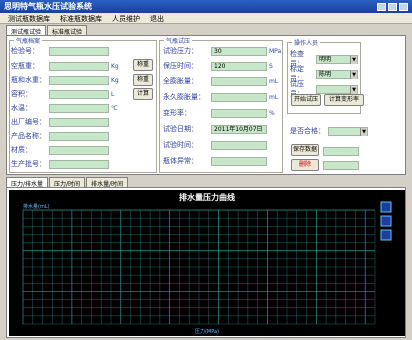 The height and width of the screenshot is (340, 412). Describe the element at coordinates (325, 59) in the screenshot. I see `select-value: 明明` at that location.